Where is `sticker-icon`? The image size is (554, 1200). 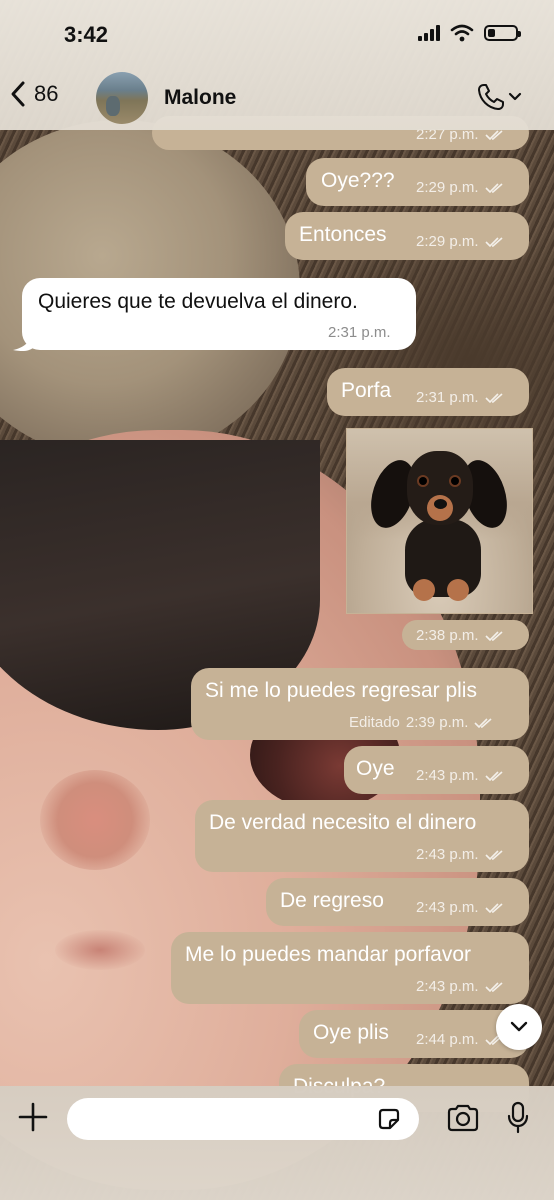 sticker-icon is located at coordinates (389, 1119).